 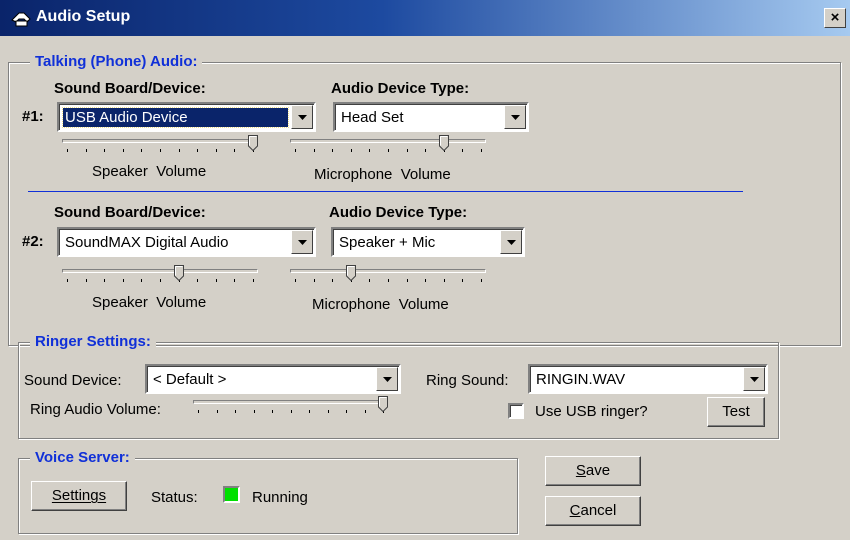 What do you see at coordinates (516, 411) in the screenshot?
I see `use-usb-ringer-checkbox` at bounding box center [516, 411].